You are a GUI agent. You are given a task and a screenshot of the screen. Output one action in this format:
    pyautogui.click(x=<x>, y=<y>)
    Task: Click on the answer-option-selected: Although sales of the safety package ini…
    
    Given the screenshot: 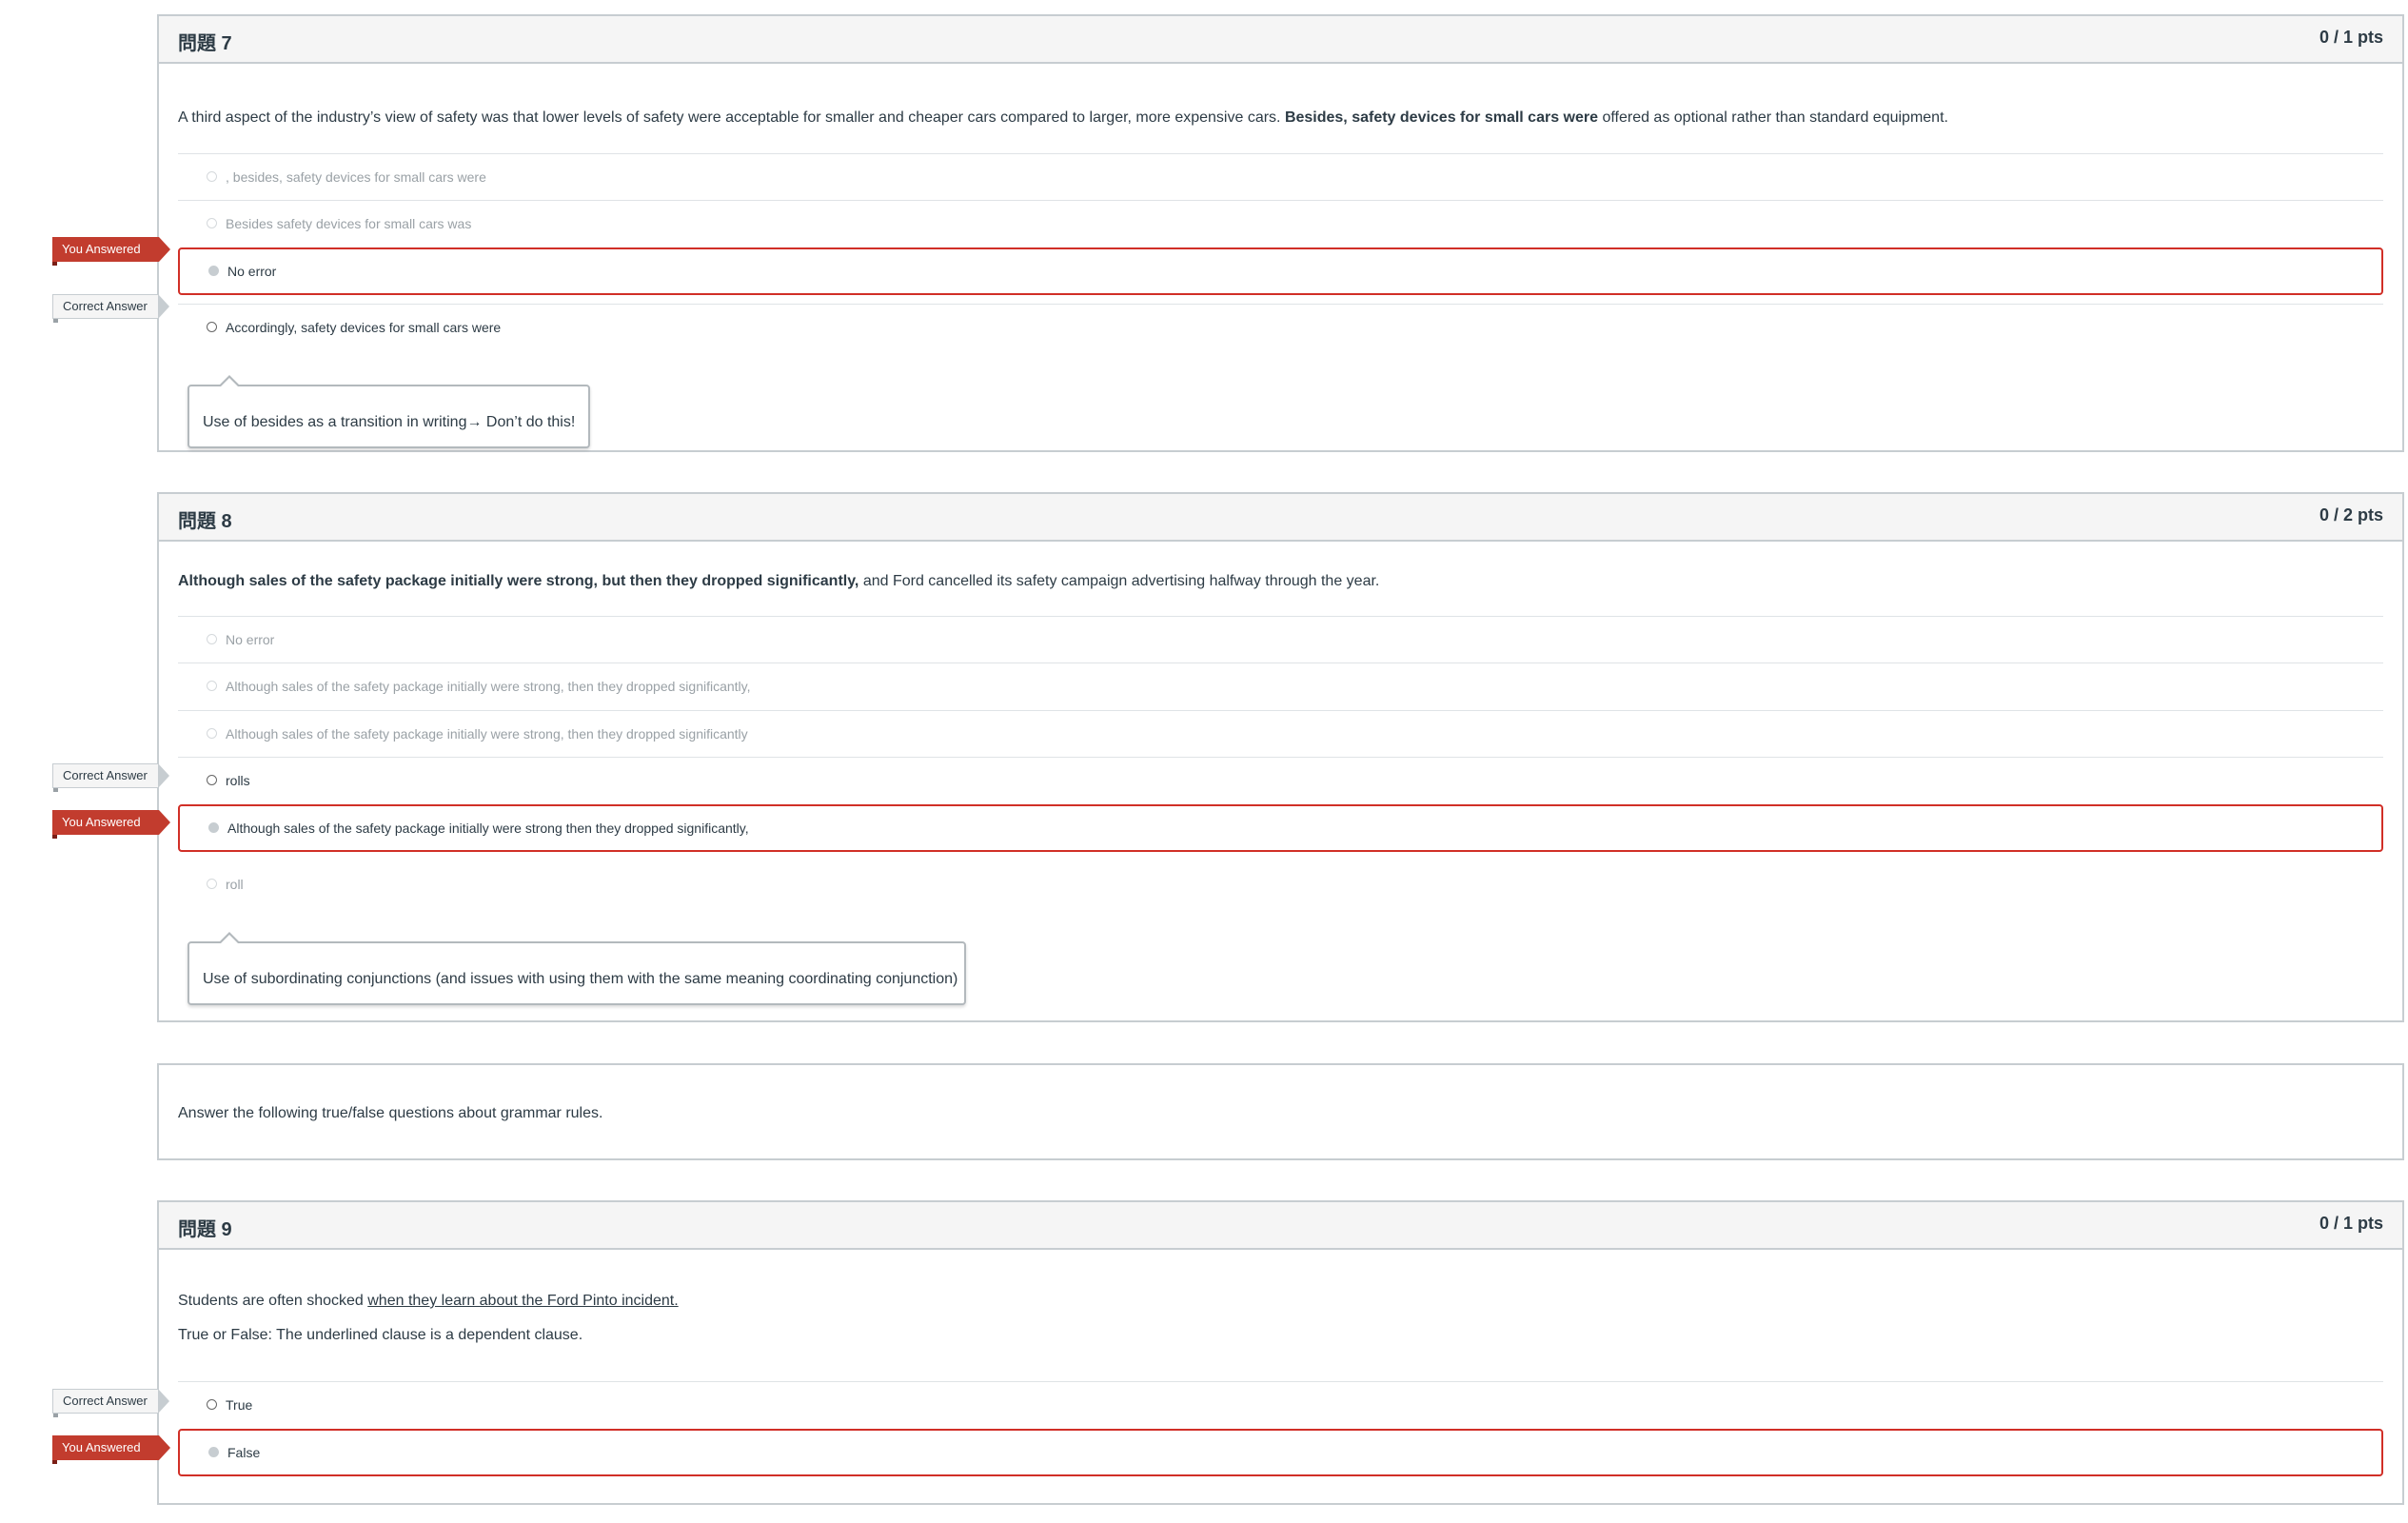 What is the action you would take?
    pyautogui.click(x=1280, y=828)
    